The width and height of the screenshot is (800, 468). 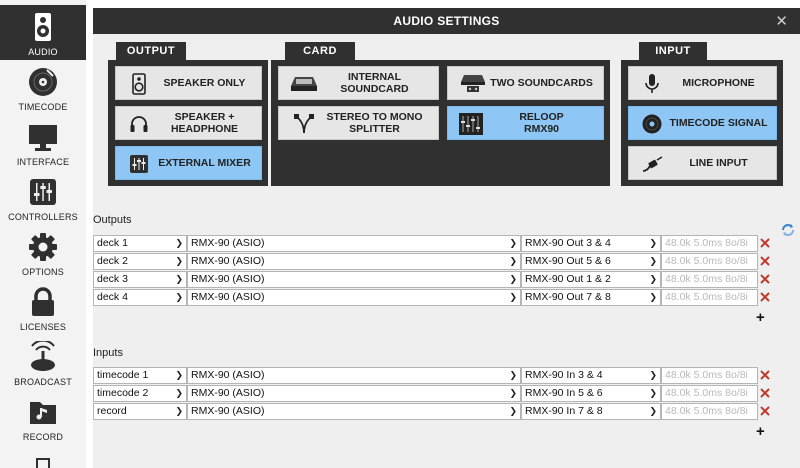 I want to click on record-icon, so click(x=43, y=413).